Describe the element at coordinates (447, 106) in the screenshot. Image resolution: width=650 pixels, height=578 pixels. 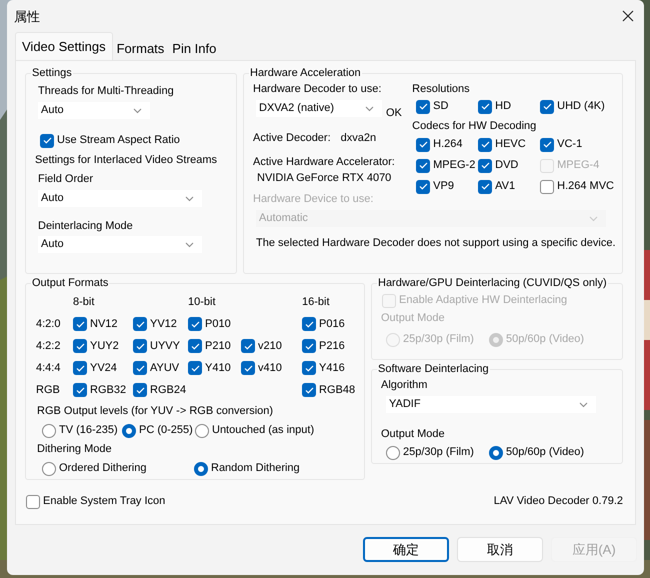
I see `checkbox: SD` at that location.